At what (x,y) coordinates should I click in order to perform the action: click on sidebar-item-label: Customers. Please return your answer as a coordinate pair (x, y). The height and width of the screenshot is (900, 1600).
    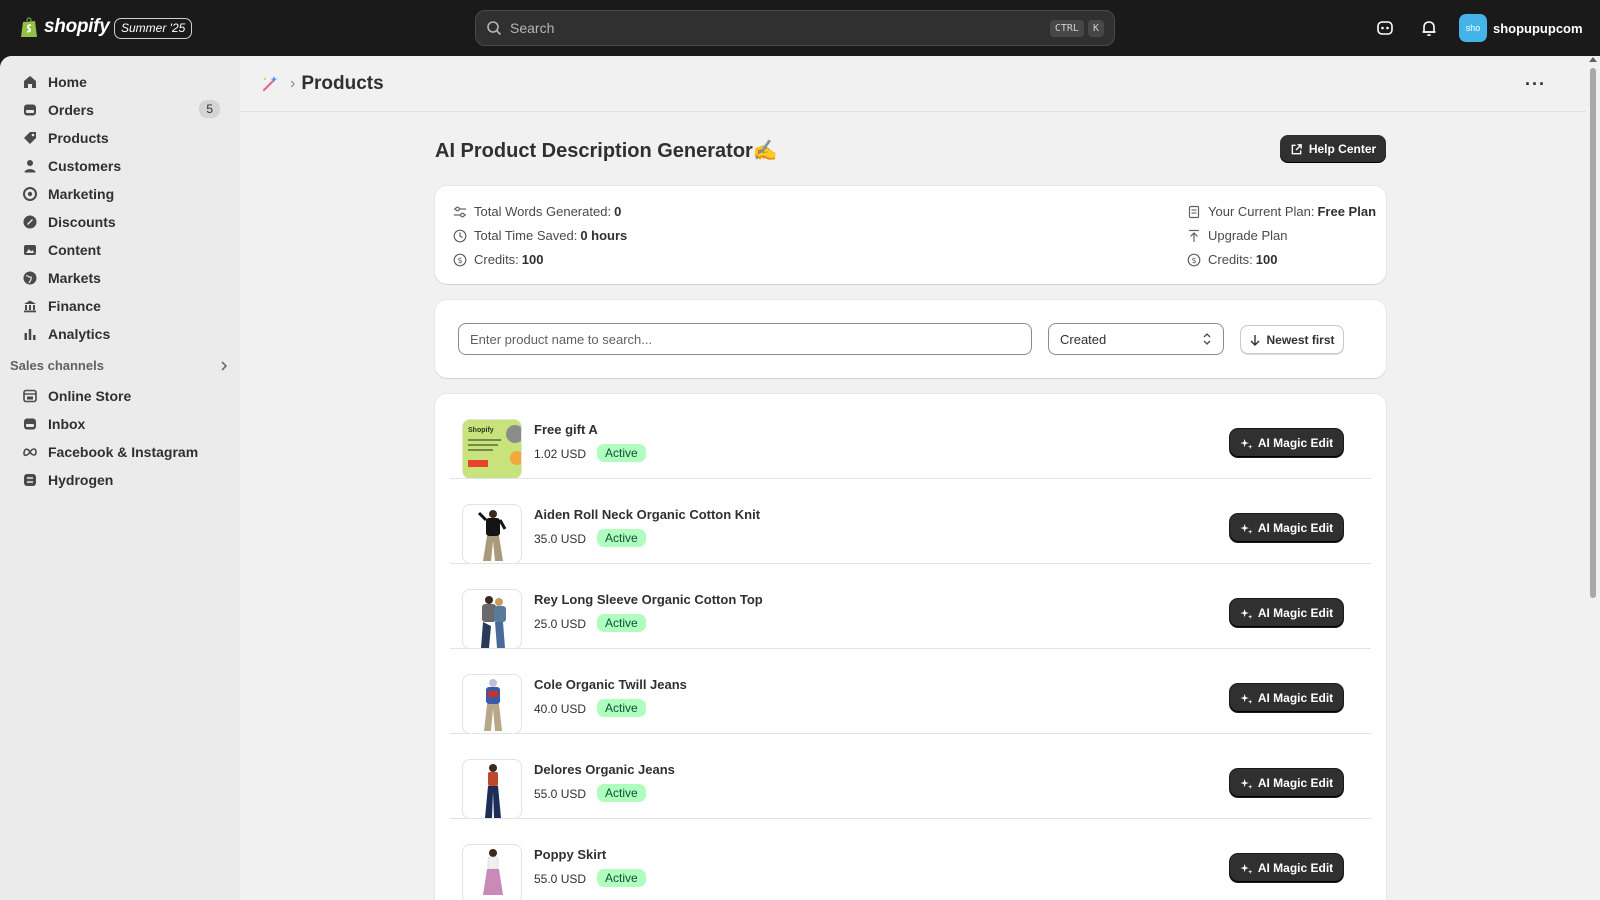
    Looking at the image, I should click on (85, 166).